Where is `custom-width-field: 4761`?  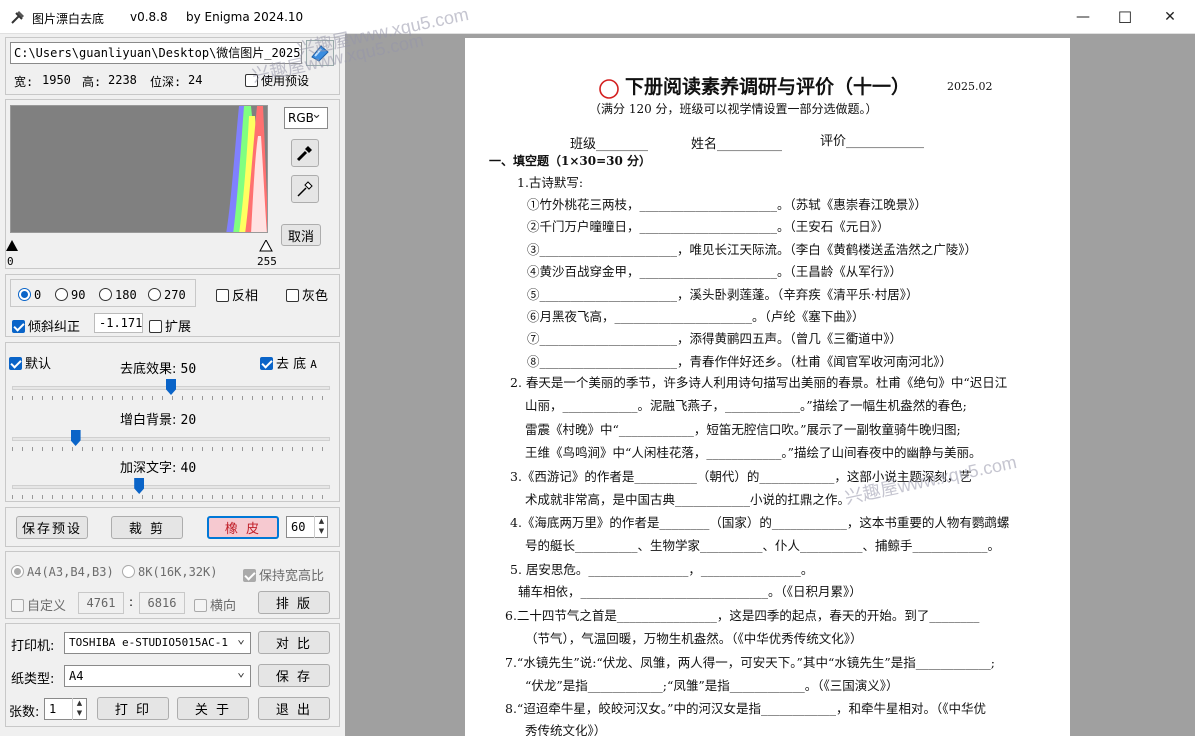
custom-width-field: 4761 is located at coordinates (101, 603).